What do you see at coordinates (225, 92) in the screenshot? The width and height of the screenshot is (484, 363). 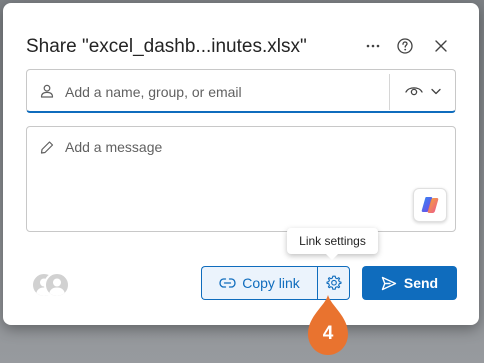 I see `recipient-input` at bounding box center [225, 92].